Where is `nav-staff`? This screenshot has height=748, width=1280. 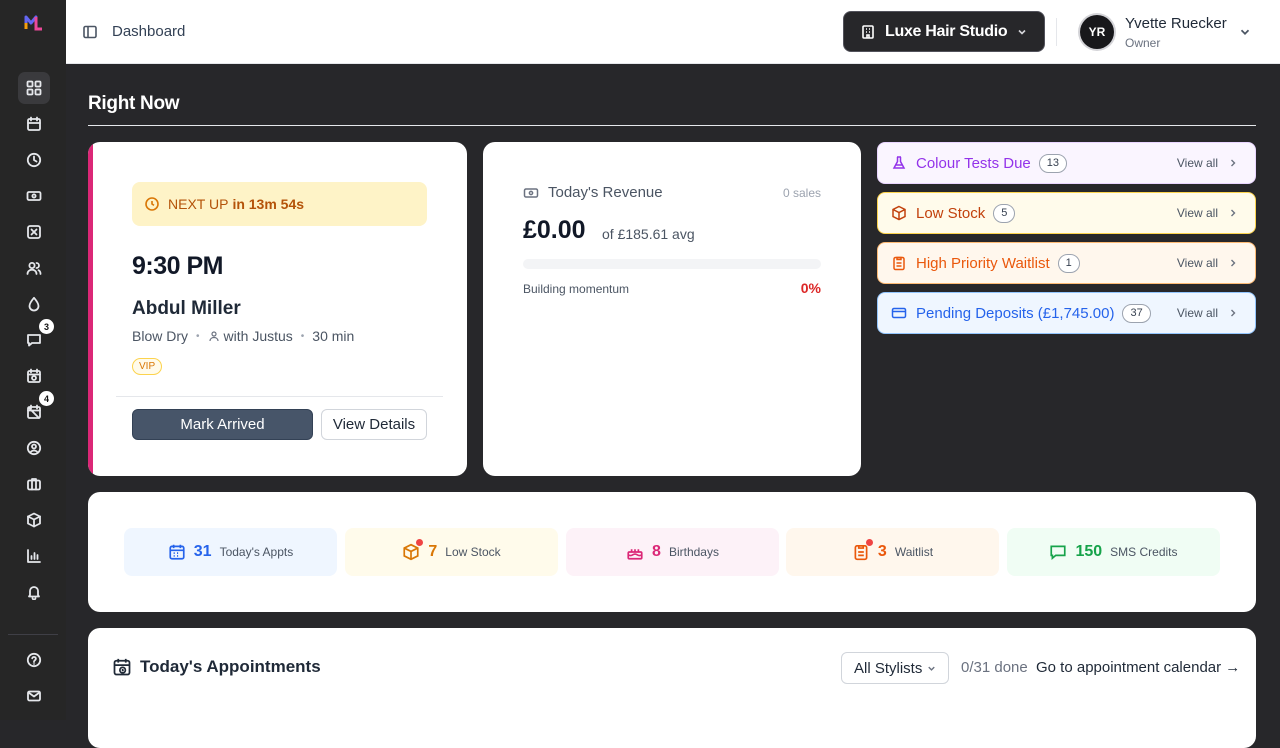 nav-staff is located at coordinates (34, 448).